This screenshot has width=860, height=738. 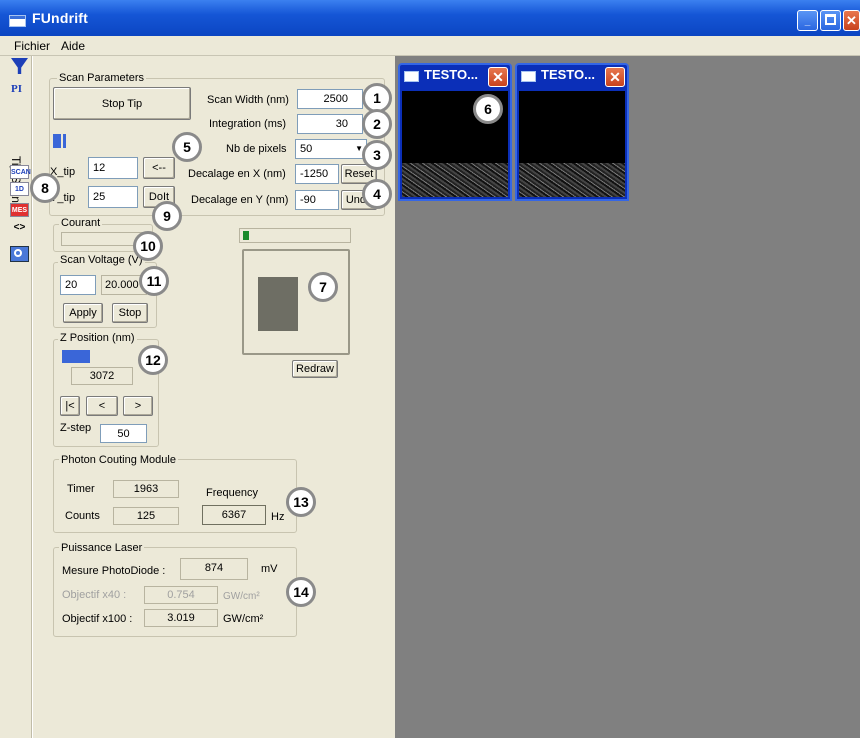 What do you see at coordinates (317, 174) in the screenshot?
I see `decalage-x-input: -1250` at bounding box center [317, 174].